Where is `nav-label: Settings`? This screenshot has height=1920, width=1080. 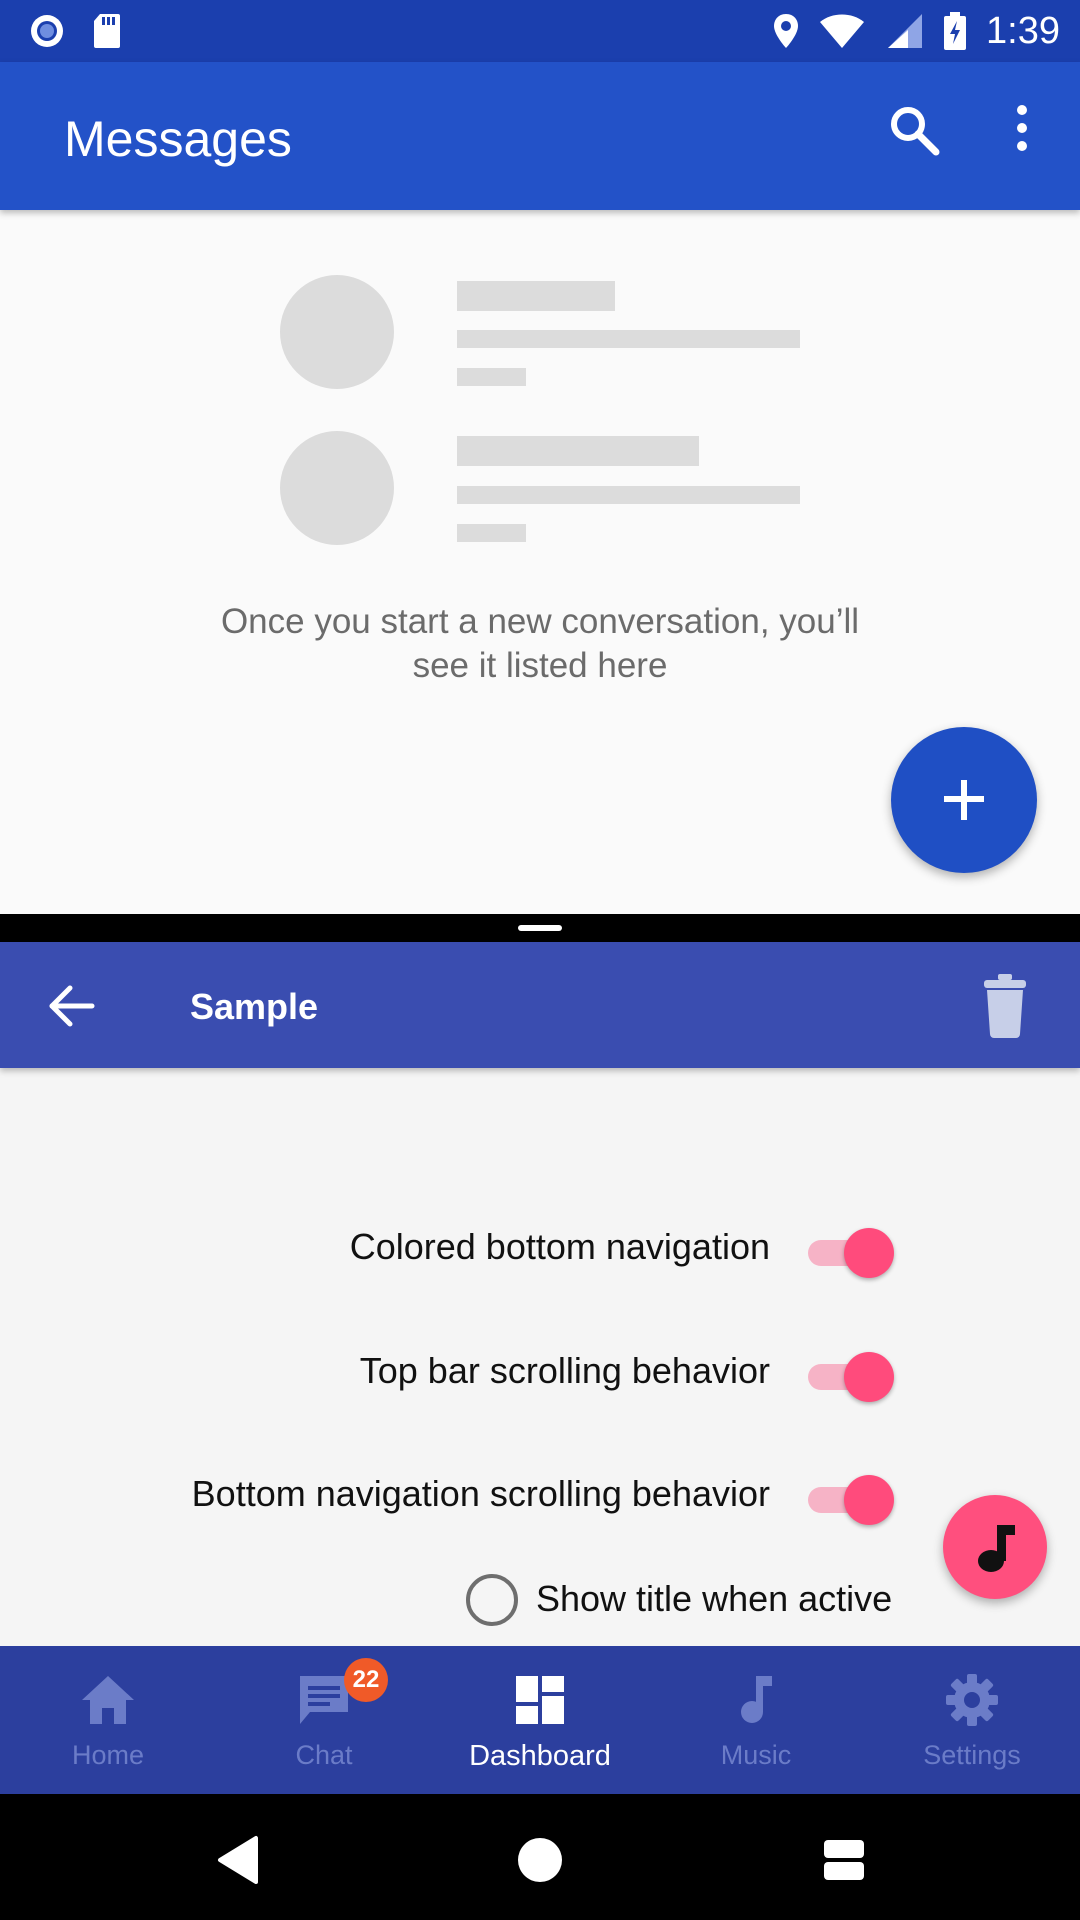 nav-label: Settings is located at coordinates (972, 1755).